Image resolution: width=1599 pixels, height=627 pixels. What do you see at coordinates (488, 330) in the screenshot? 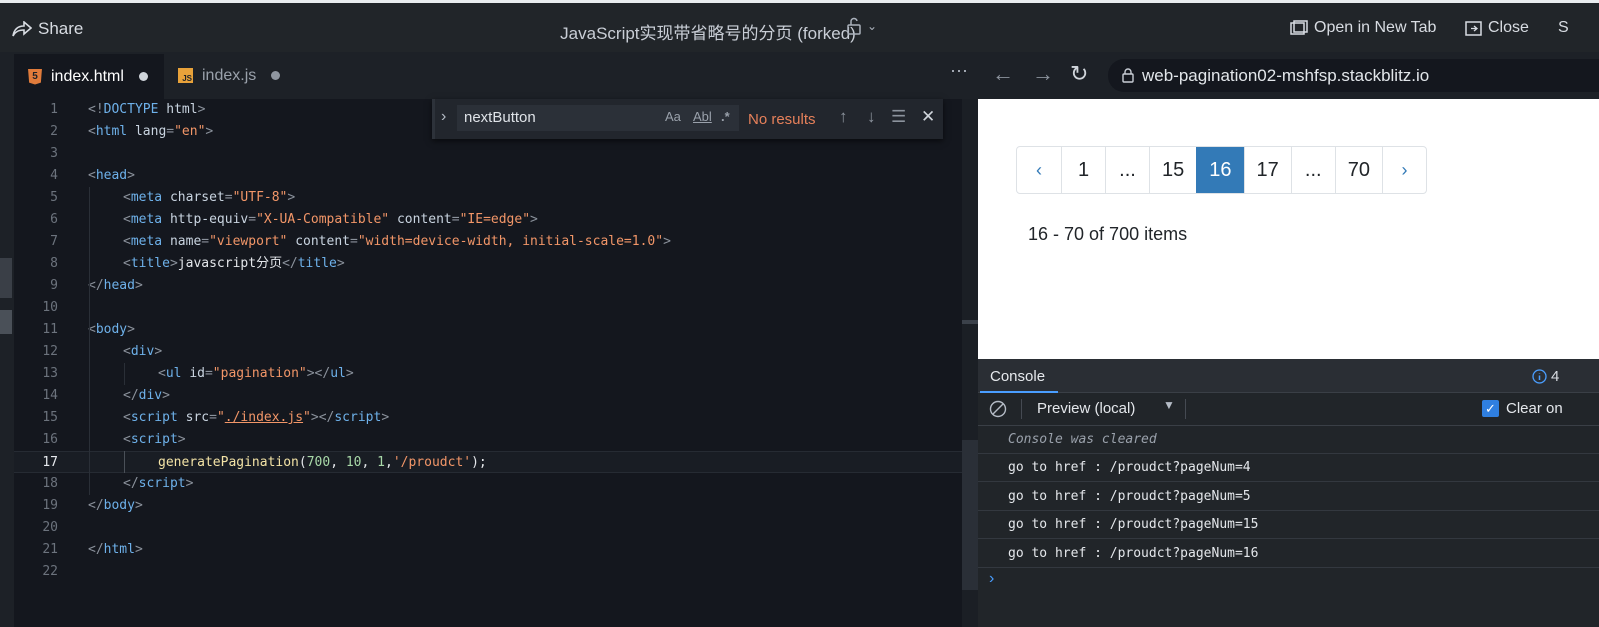
I see `code-line: 11 <body>` at bounding box center [488, 330].